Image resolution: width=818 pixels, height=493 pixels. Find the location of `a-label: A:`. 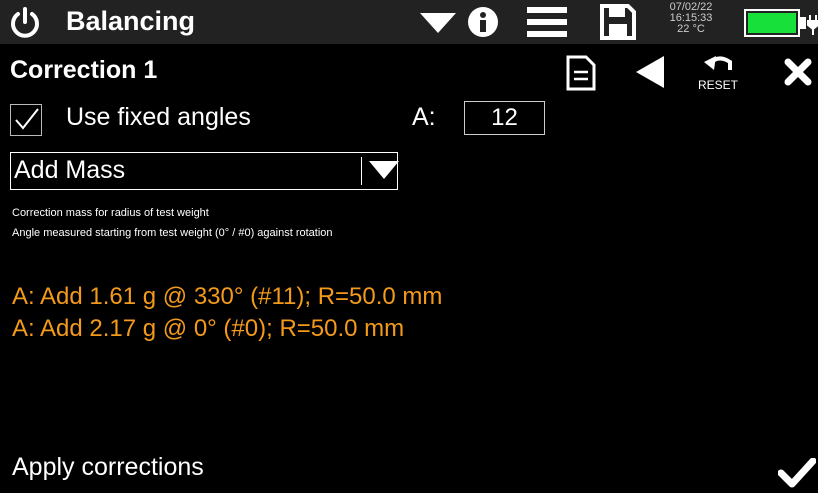

a-label: A: is located at coordinates (424, 117).